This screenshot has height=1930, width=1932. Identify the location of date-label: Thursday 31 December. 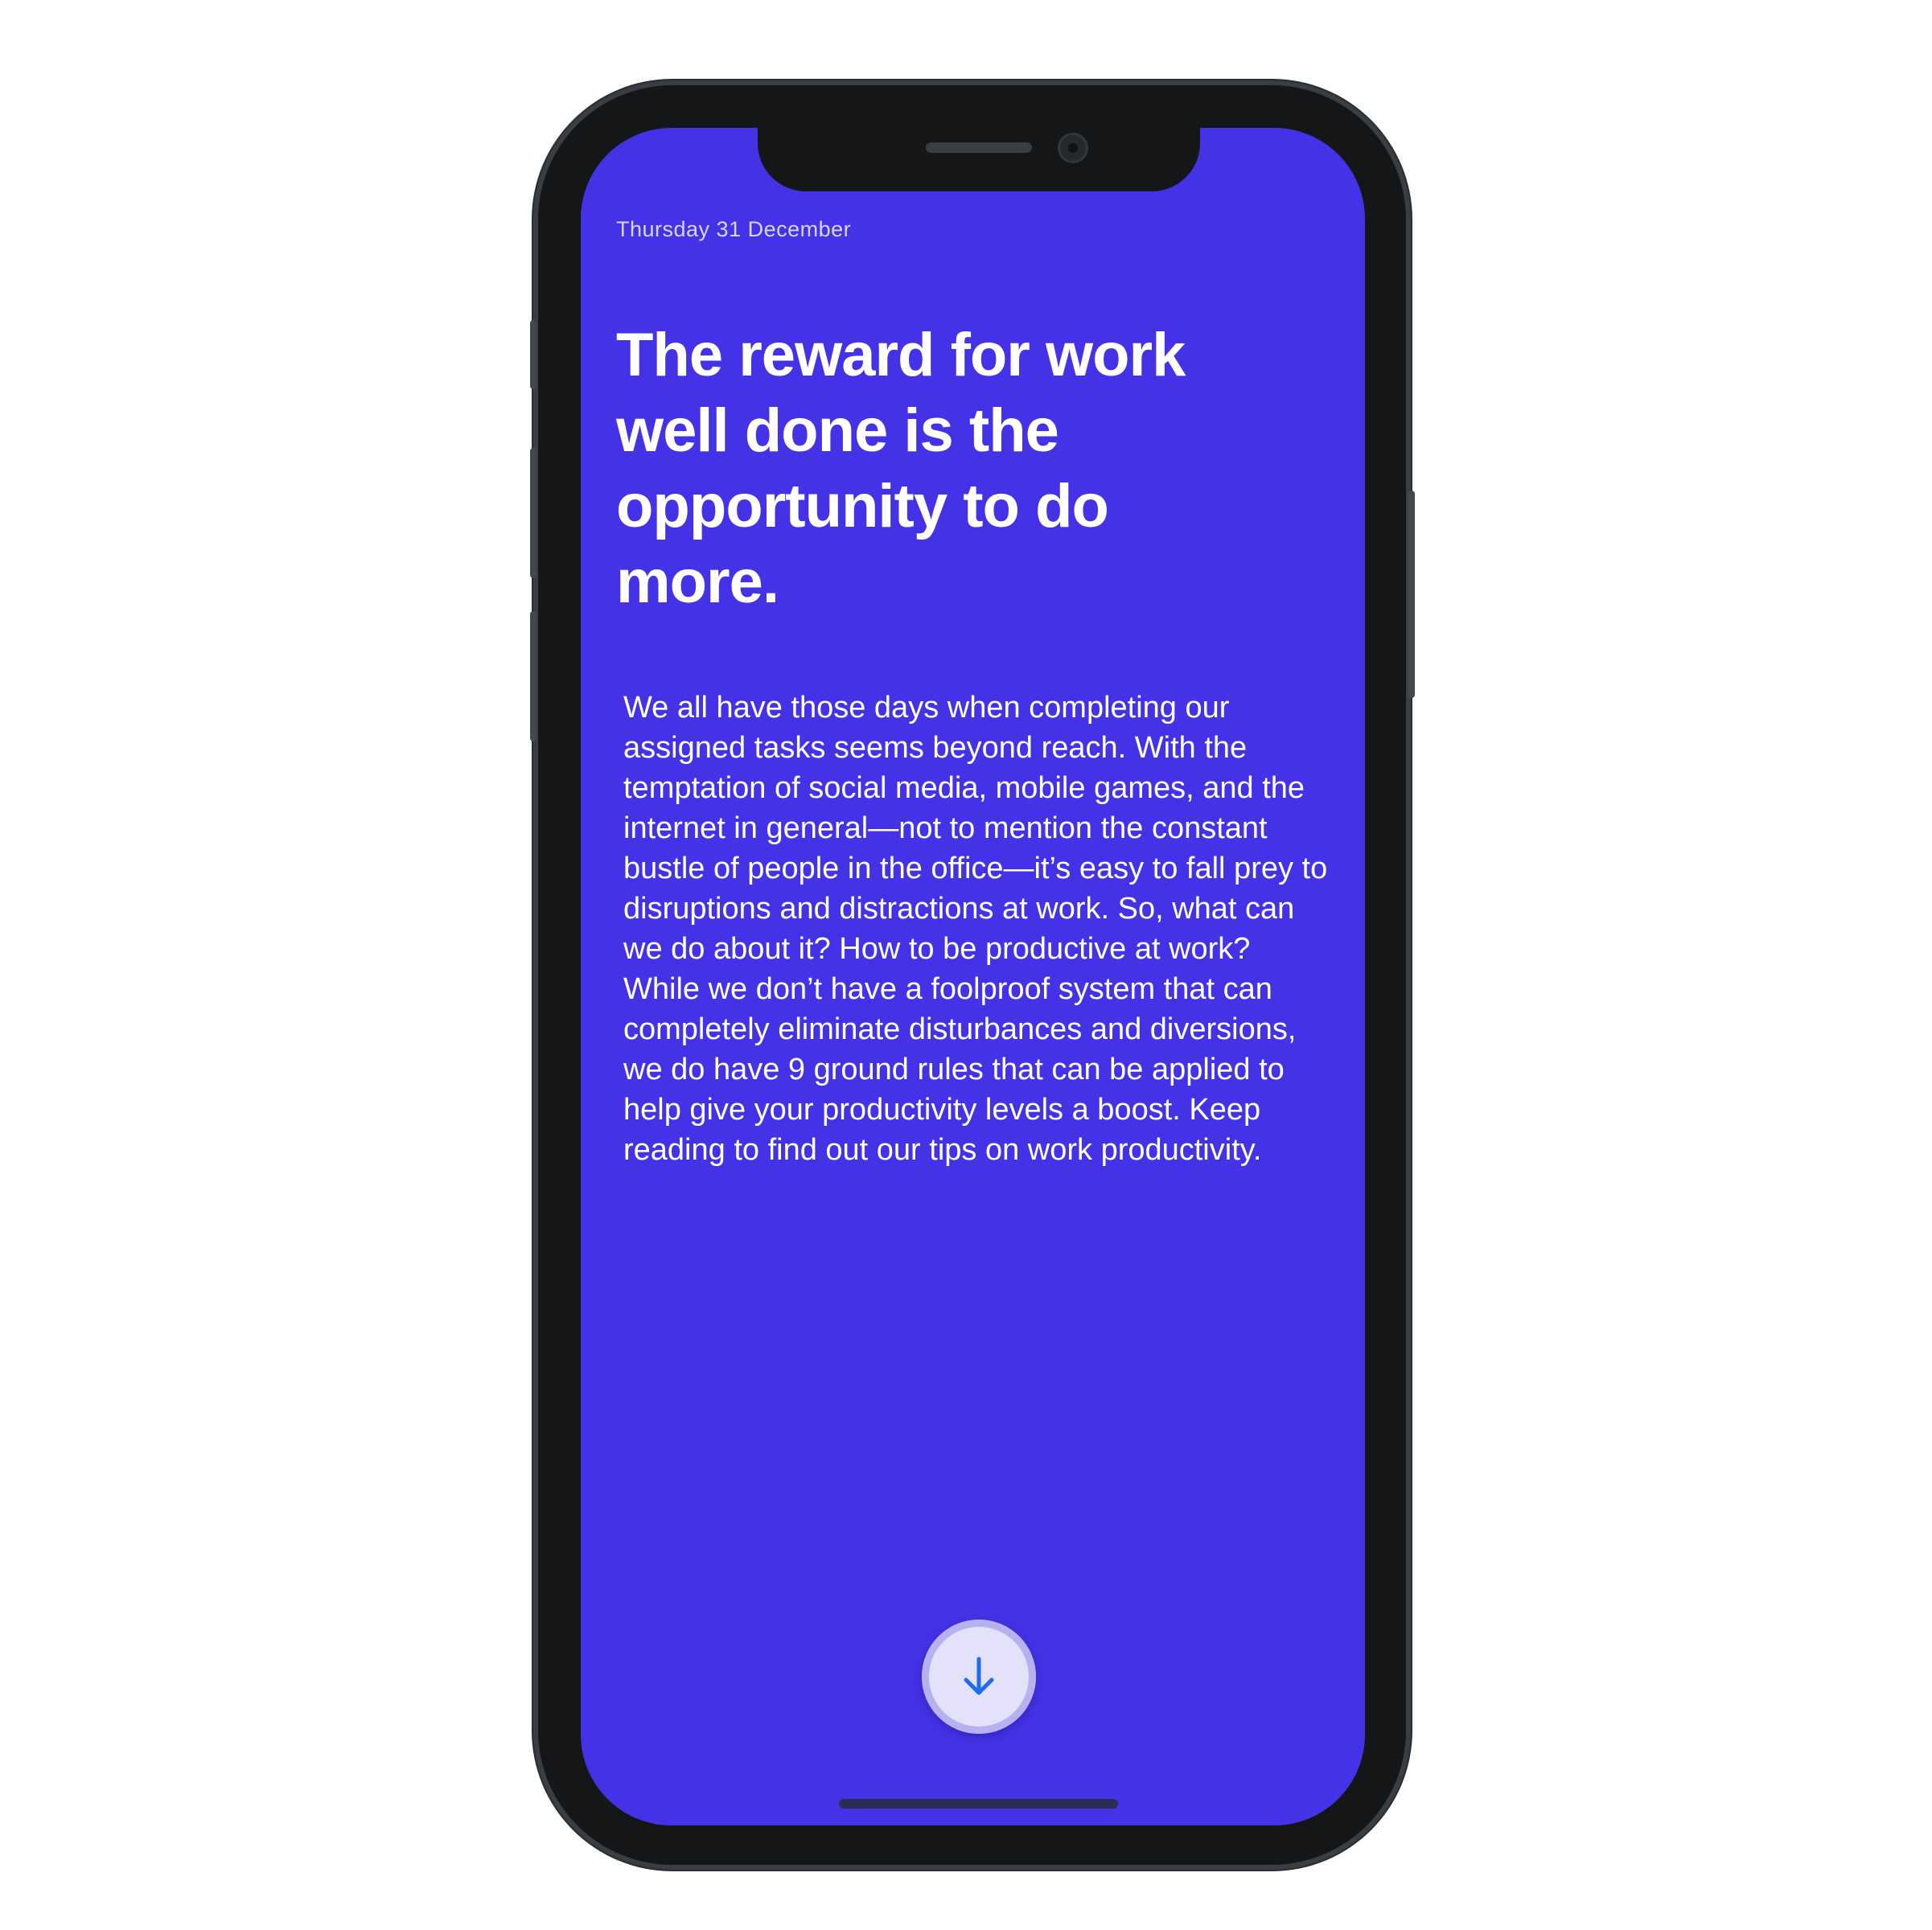
(734, 229).